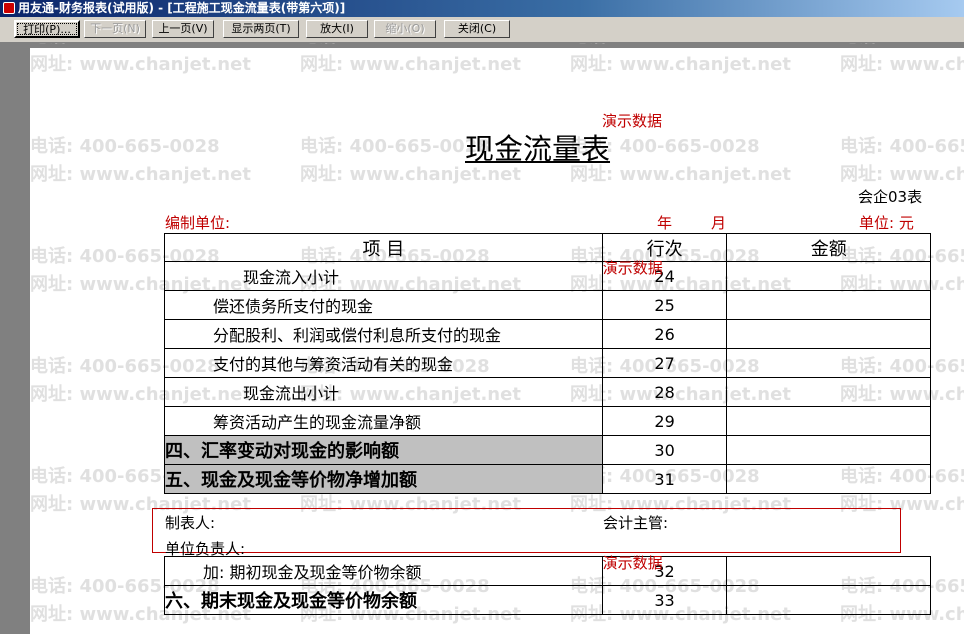 The width and height of the screenshot is (964, 634). Describe the element at coordinates (383, 276) in the screenshot. I see `row-item: 现金流入小计` at that location.